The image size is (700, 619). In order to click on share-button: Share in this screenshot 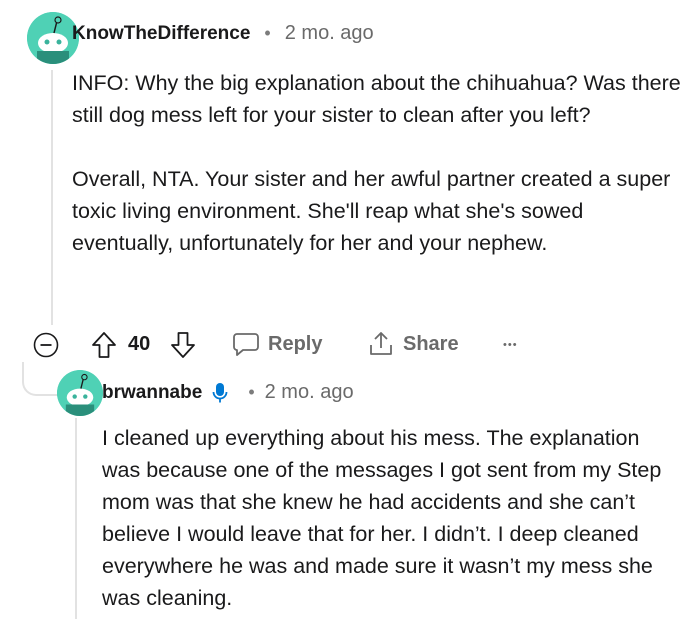, I will do `click(413, 344)`.